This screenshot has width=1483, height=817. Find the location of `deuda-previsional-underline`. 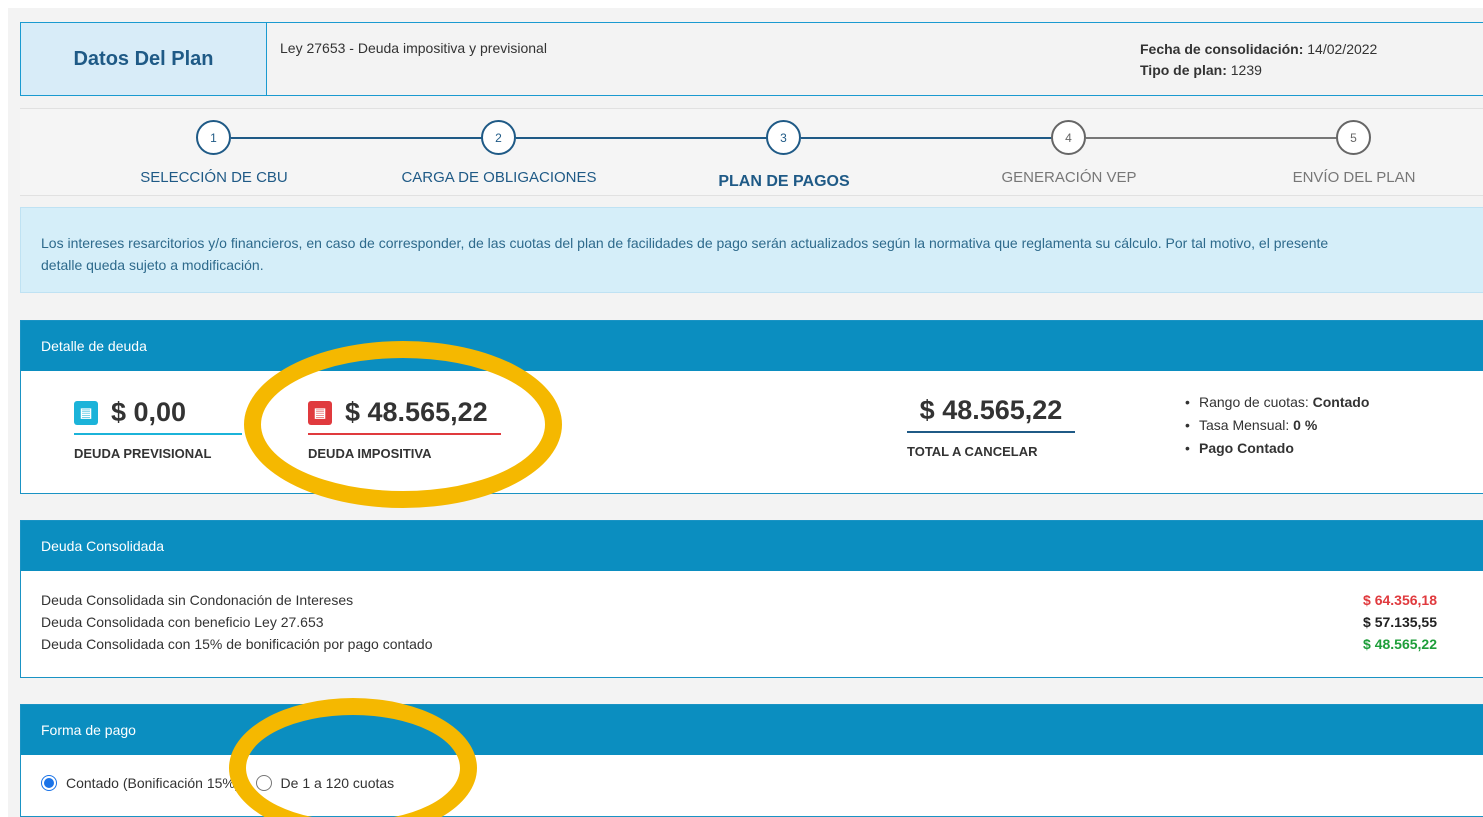

deuda-previsional-underline is located at coordinates (158, 434).